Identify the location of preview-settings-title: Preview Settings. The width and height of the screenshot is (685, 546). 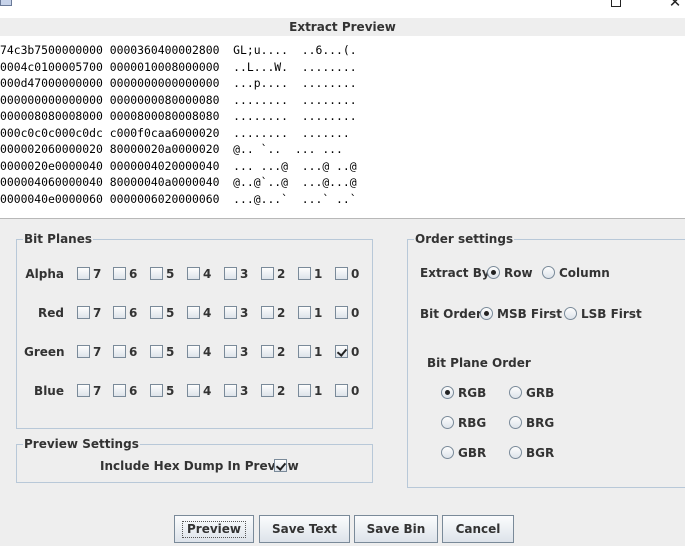
(81, 444).